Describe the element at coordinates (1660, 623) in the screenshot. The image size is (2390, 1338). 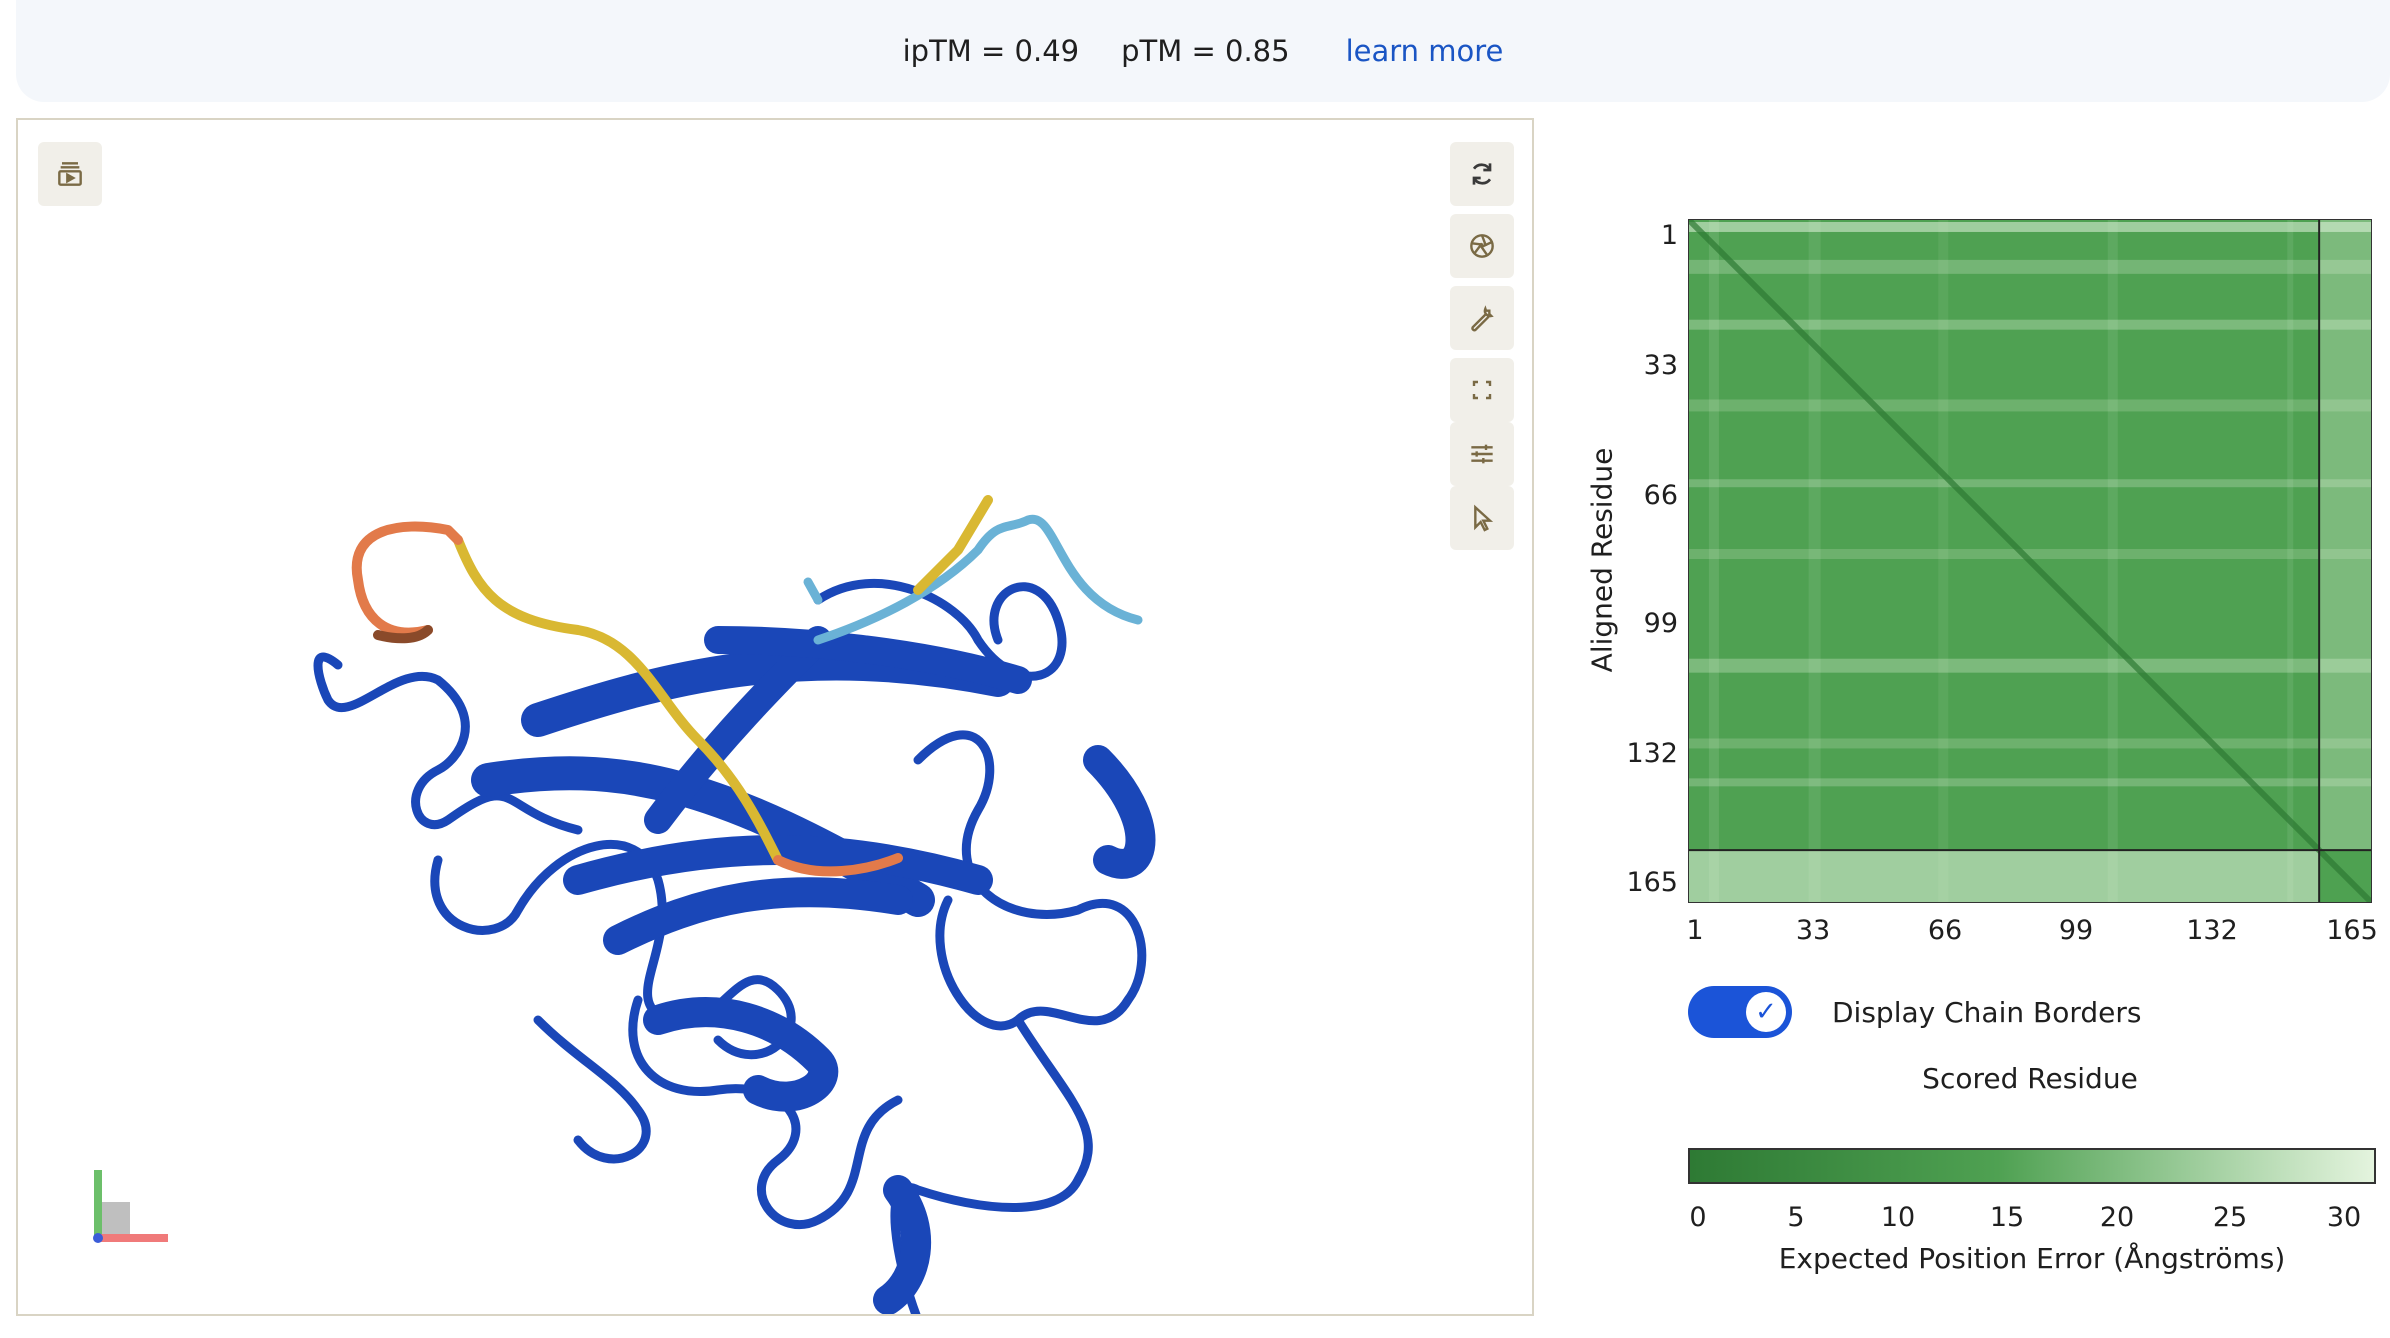
I see `pae-y-tick: 99` at that location.